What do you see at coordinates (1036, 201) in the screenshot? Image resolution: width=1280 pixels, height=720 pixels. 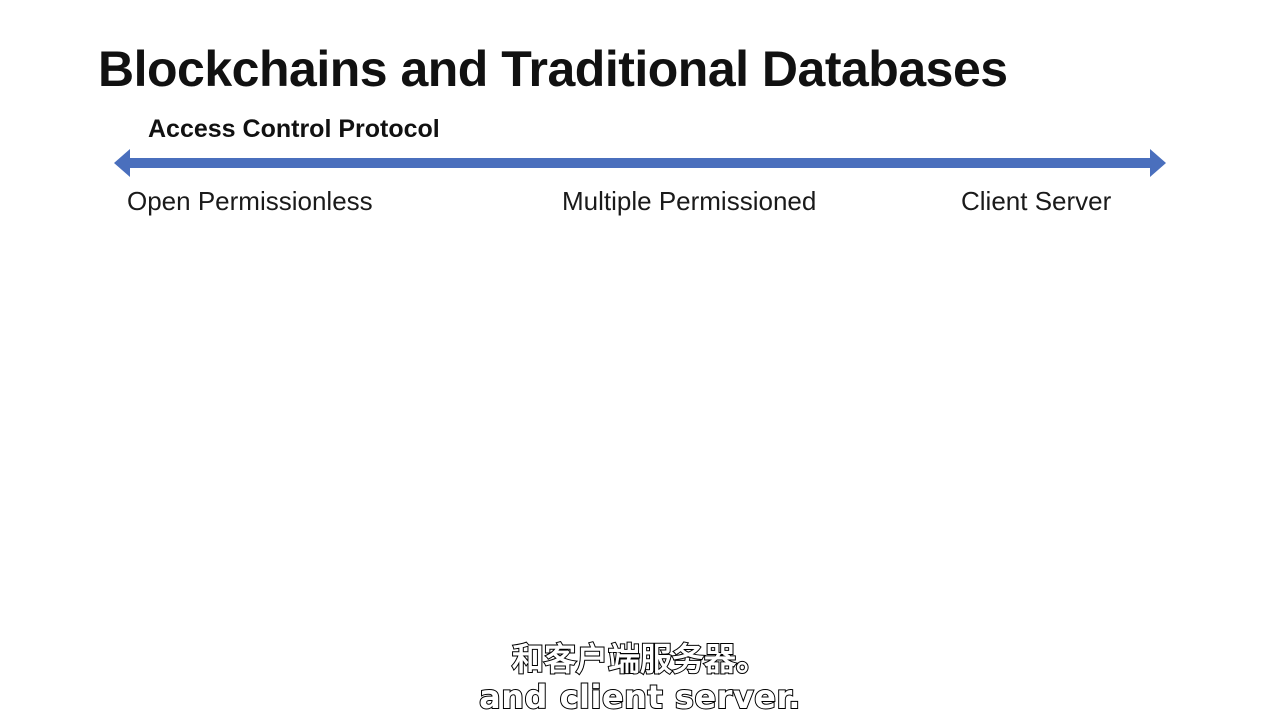 I see `spectrum-label-client-server: Client Server` at bounding box center [1036, 201].